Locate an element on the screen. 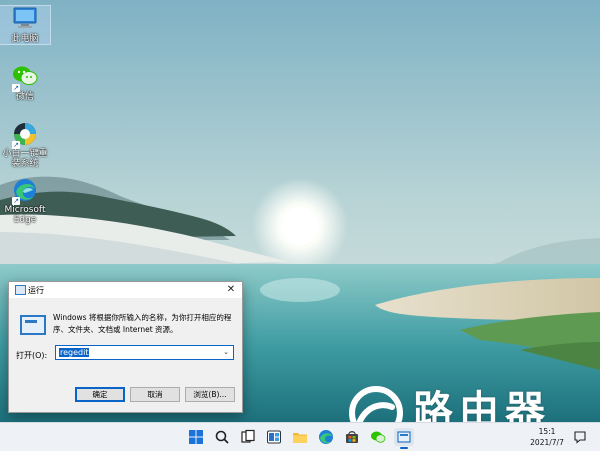 The image size is (600, 451). start-icon is located at coordinates (196, 437).